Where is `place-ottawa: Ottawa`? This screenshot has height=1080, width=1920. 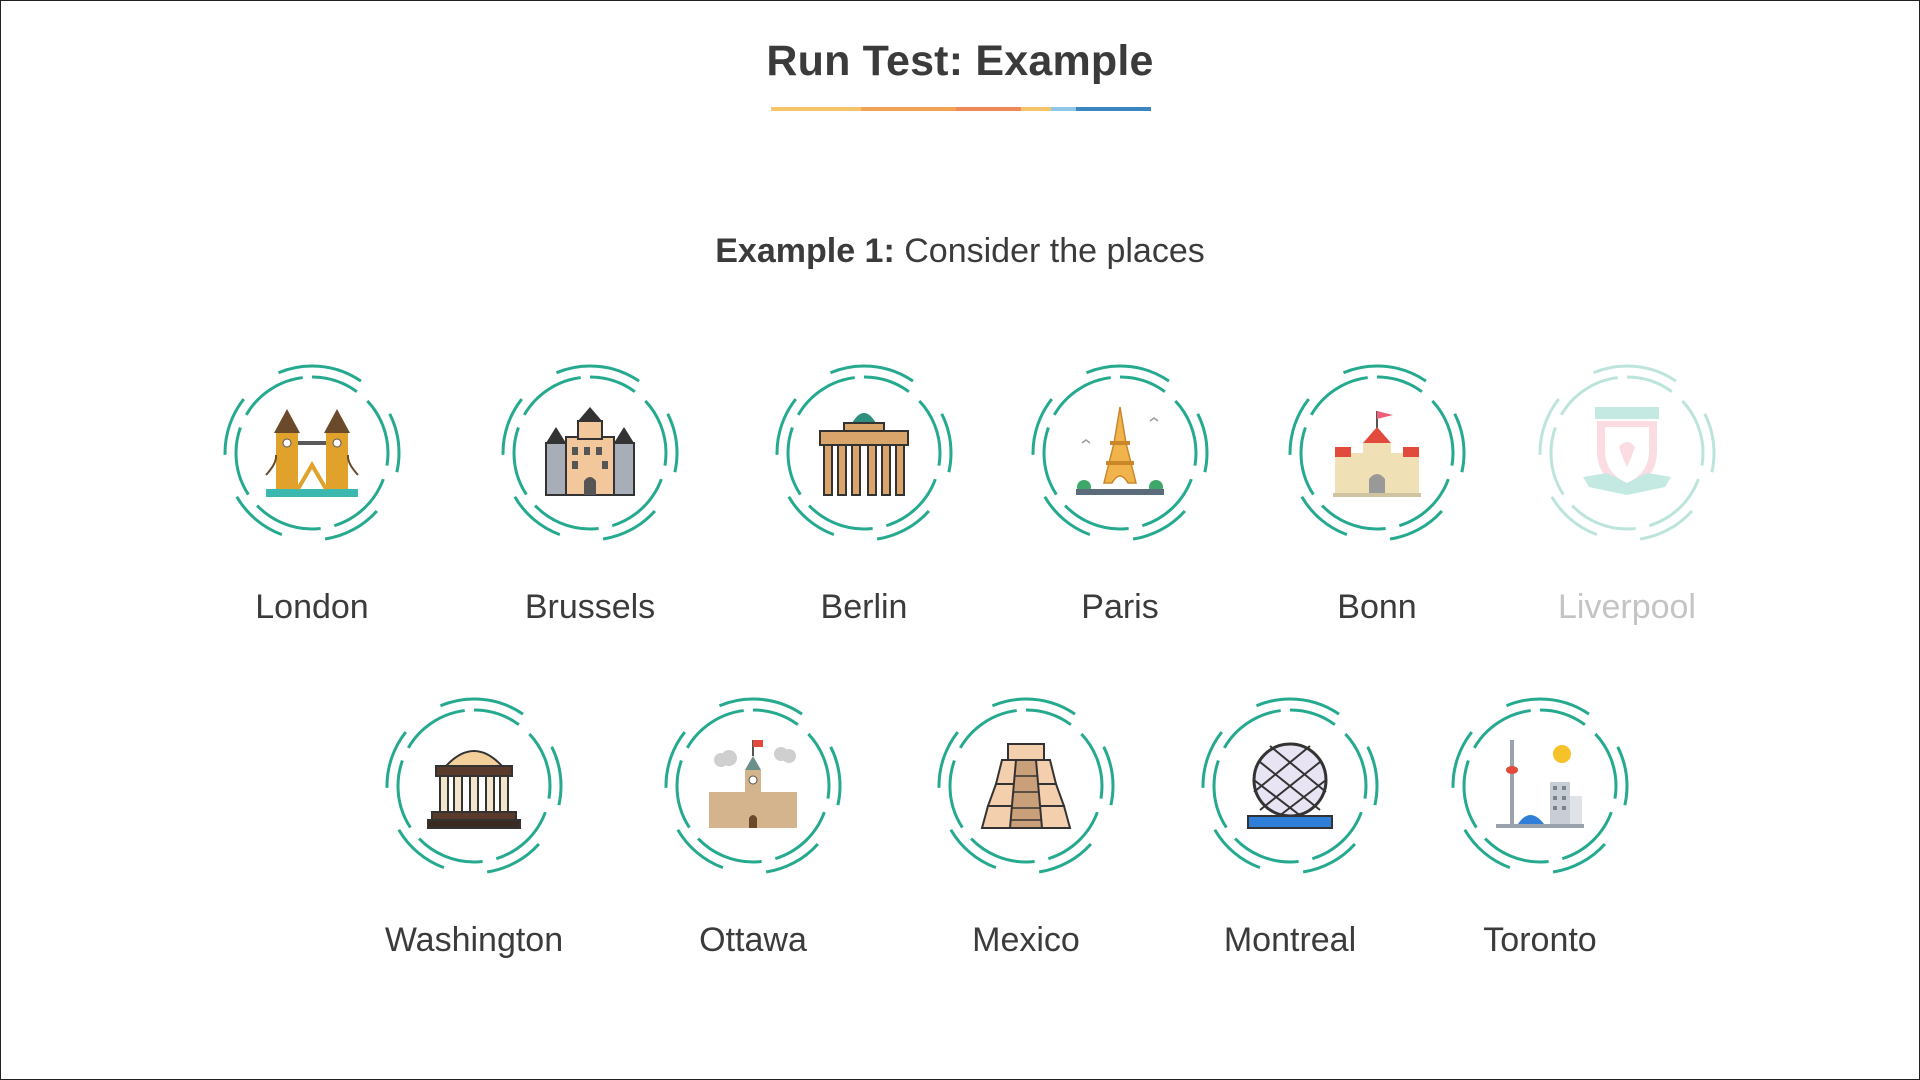 place-ottawa: Ottawa is located at coordinates (753, 827).